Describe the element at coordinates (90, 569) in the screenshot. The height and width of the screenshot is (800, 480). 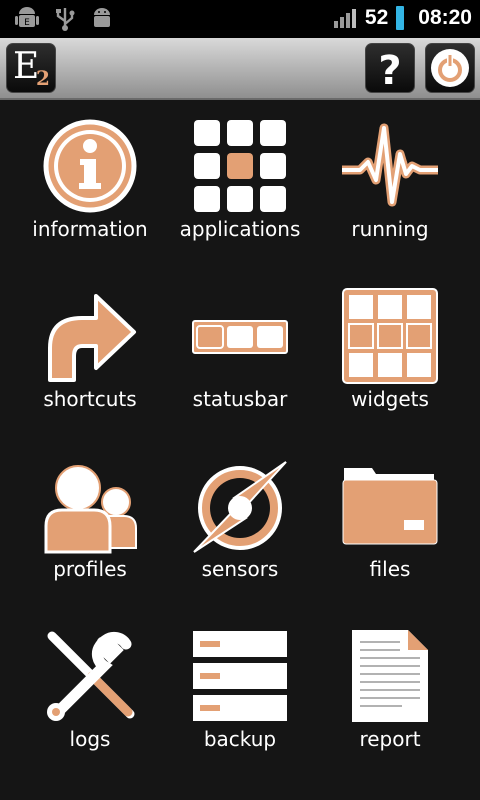
I see `tile-label: profiles` at that location.